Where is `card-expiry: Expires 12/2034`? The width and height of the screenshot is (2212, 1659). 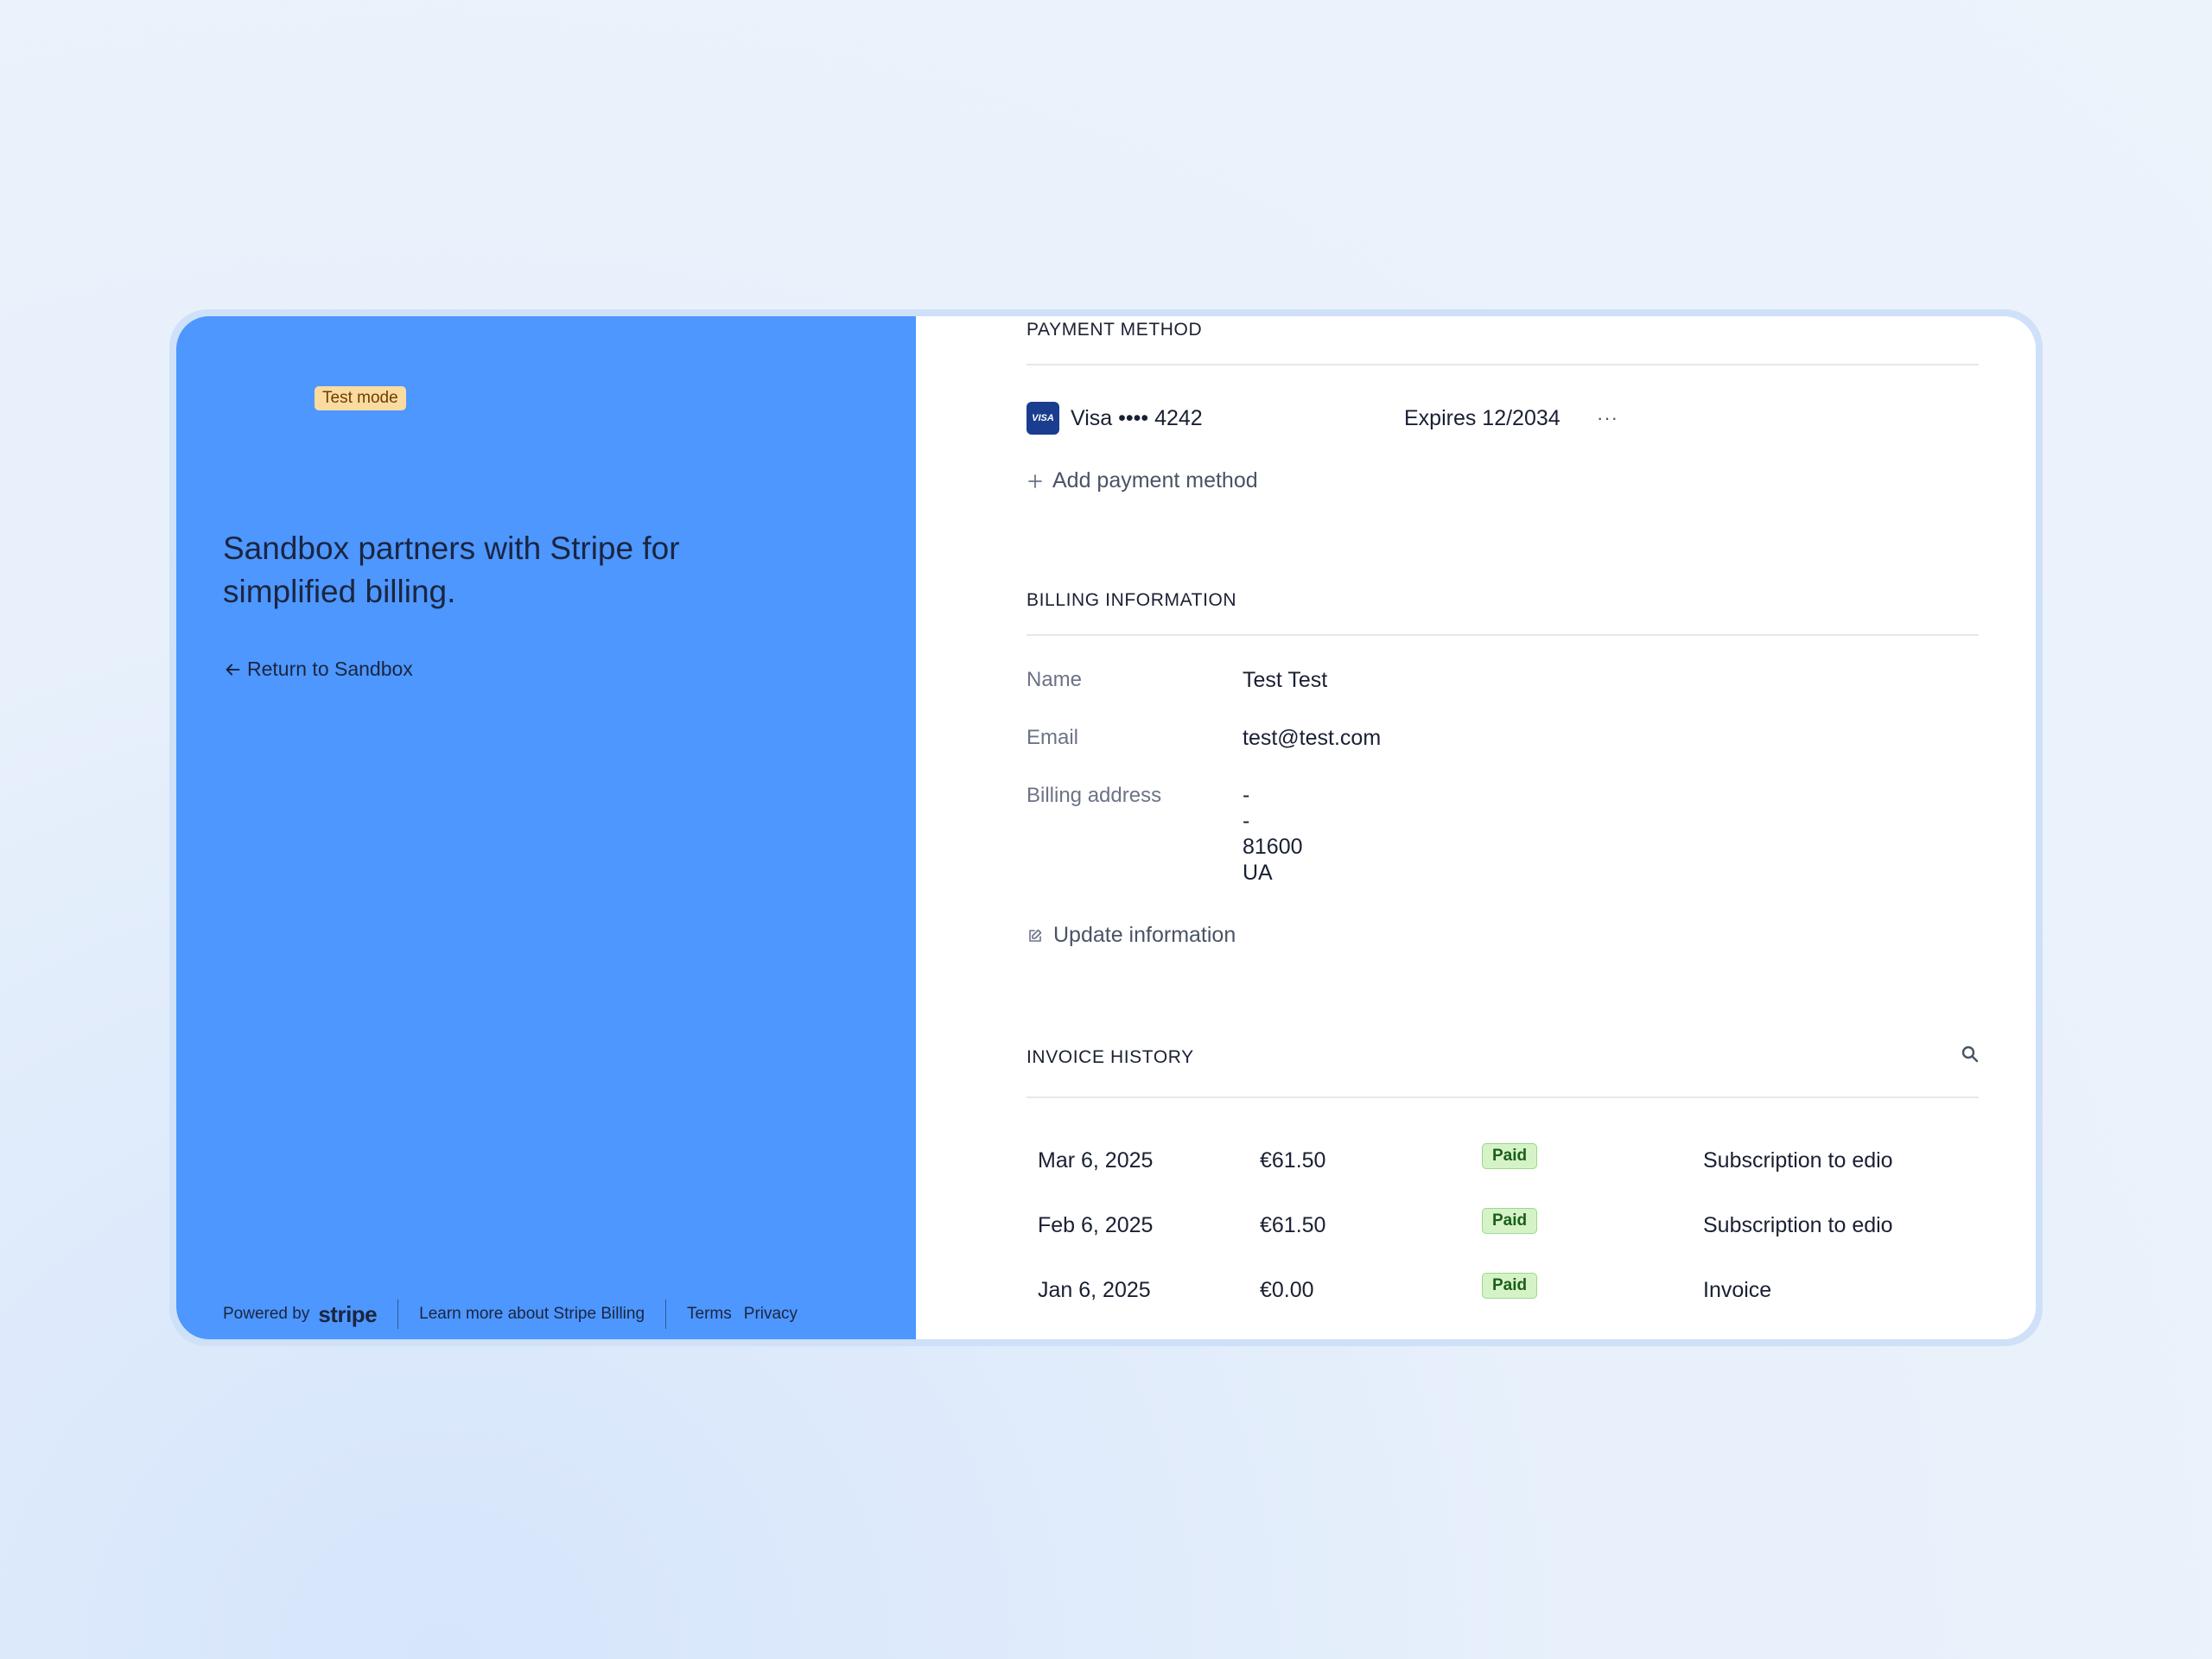
card-expiry: Expires 12/2034 is located at coordinates (1482, 417).